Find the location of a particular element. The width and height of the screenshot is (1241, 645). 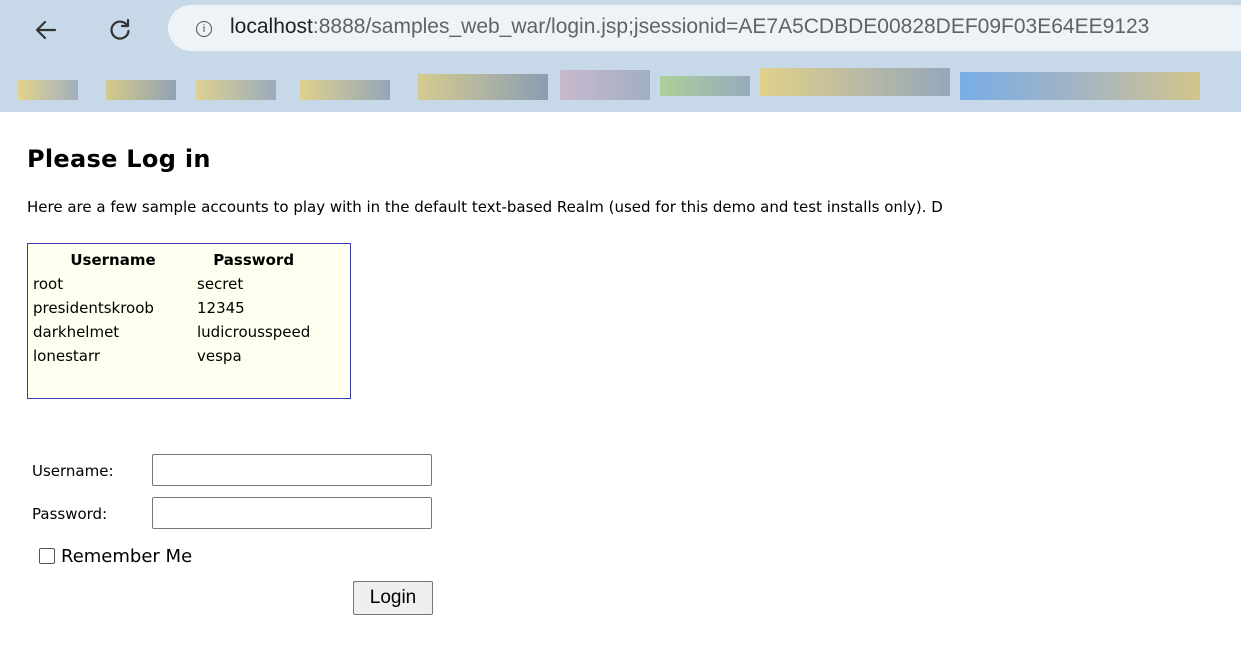

remember-me-label: Remember Me is located at coordinates (126, 556).